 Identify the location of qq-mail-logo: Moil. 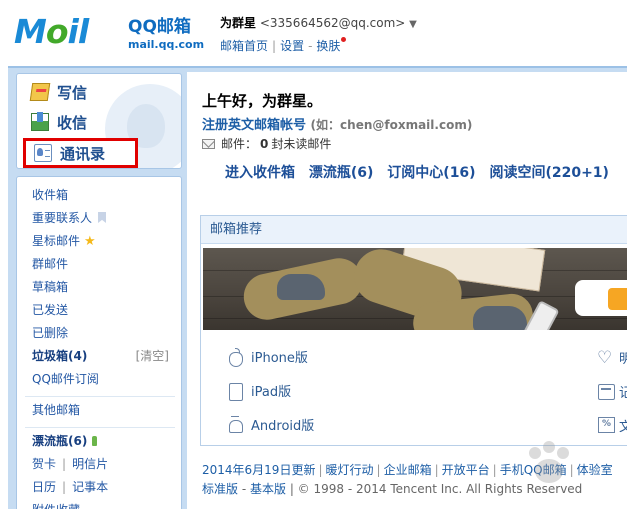
(70, 31).